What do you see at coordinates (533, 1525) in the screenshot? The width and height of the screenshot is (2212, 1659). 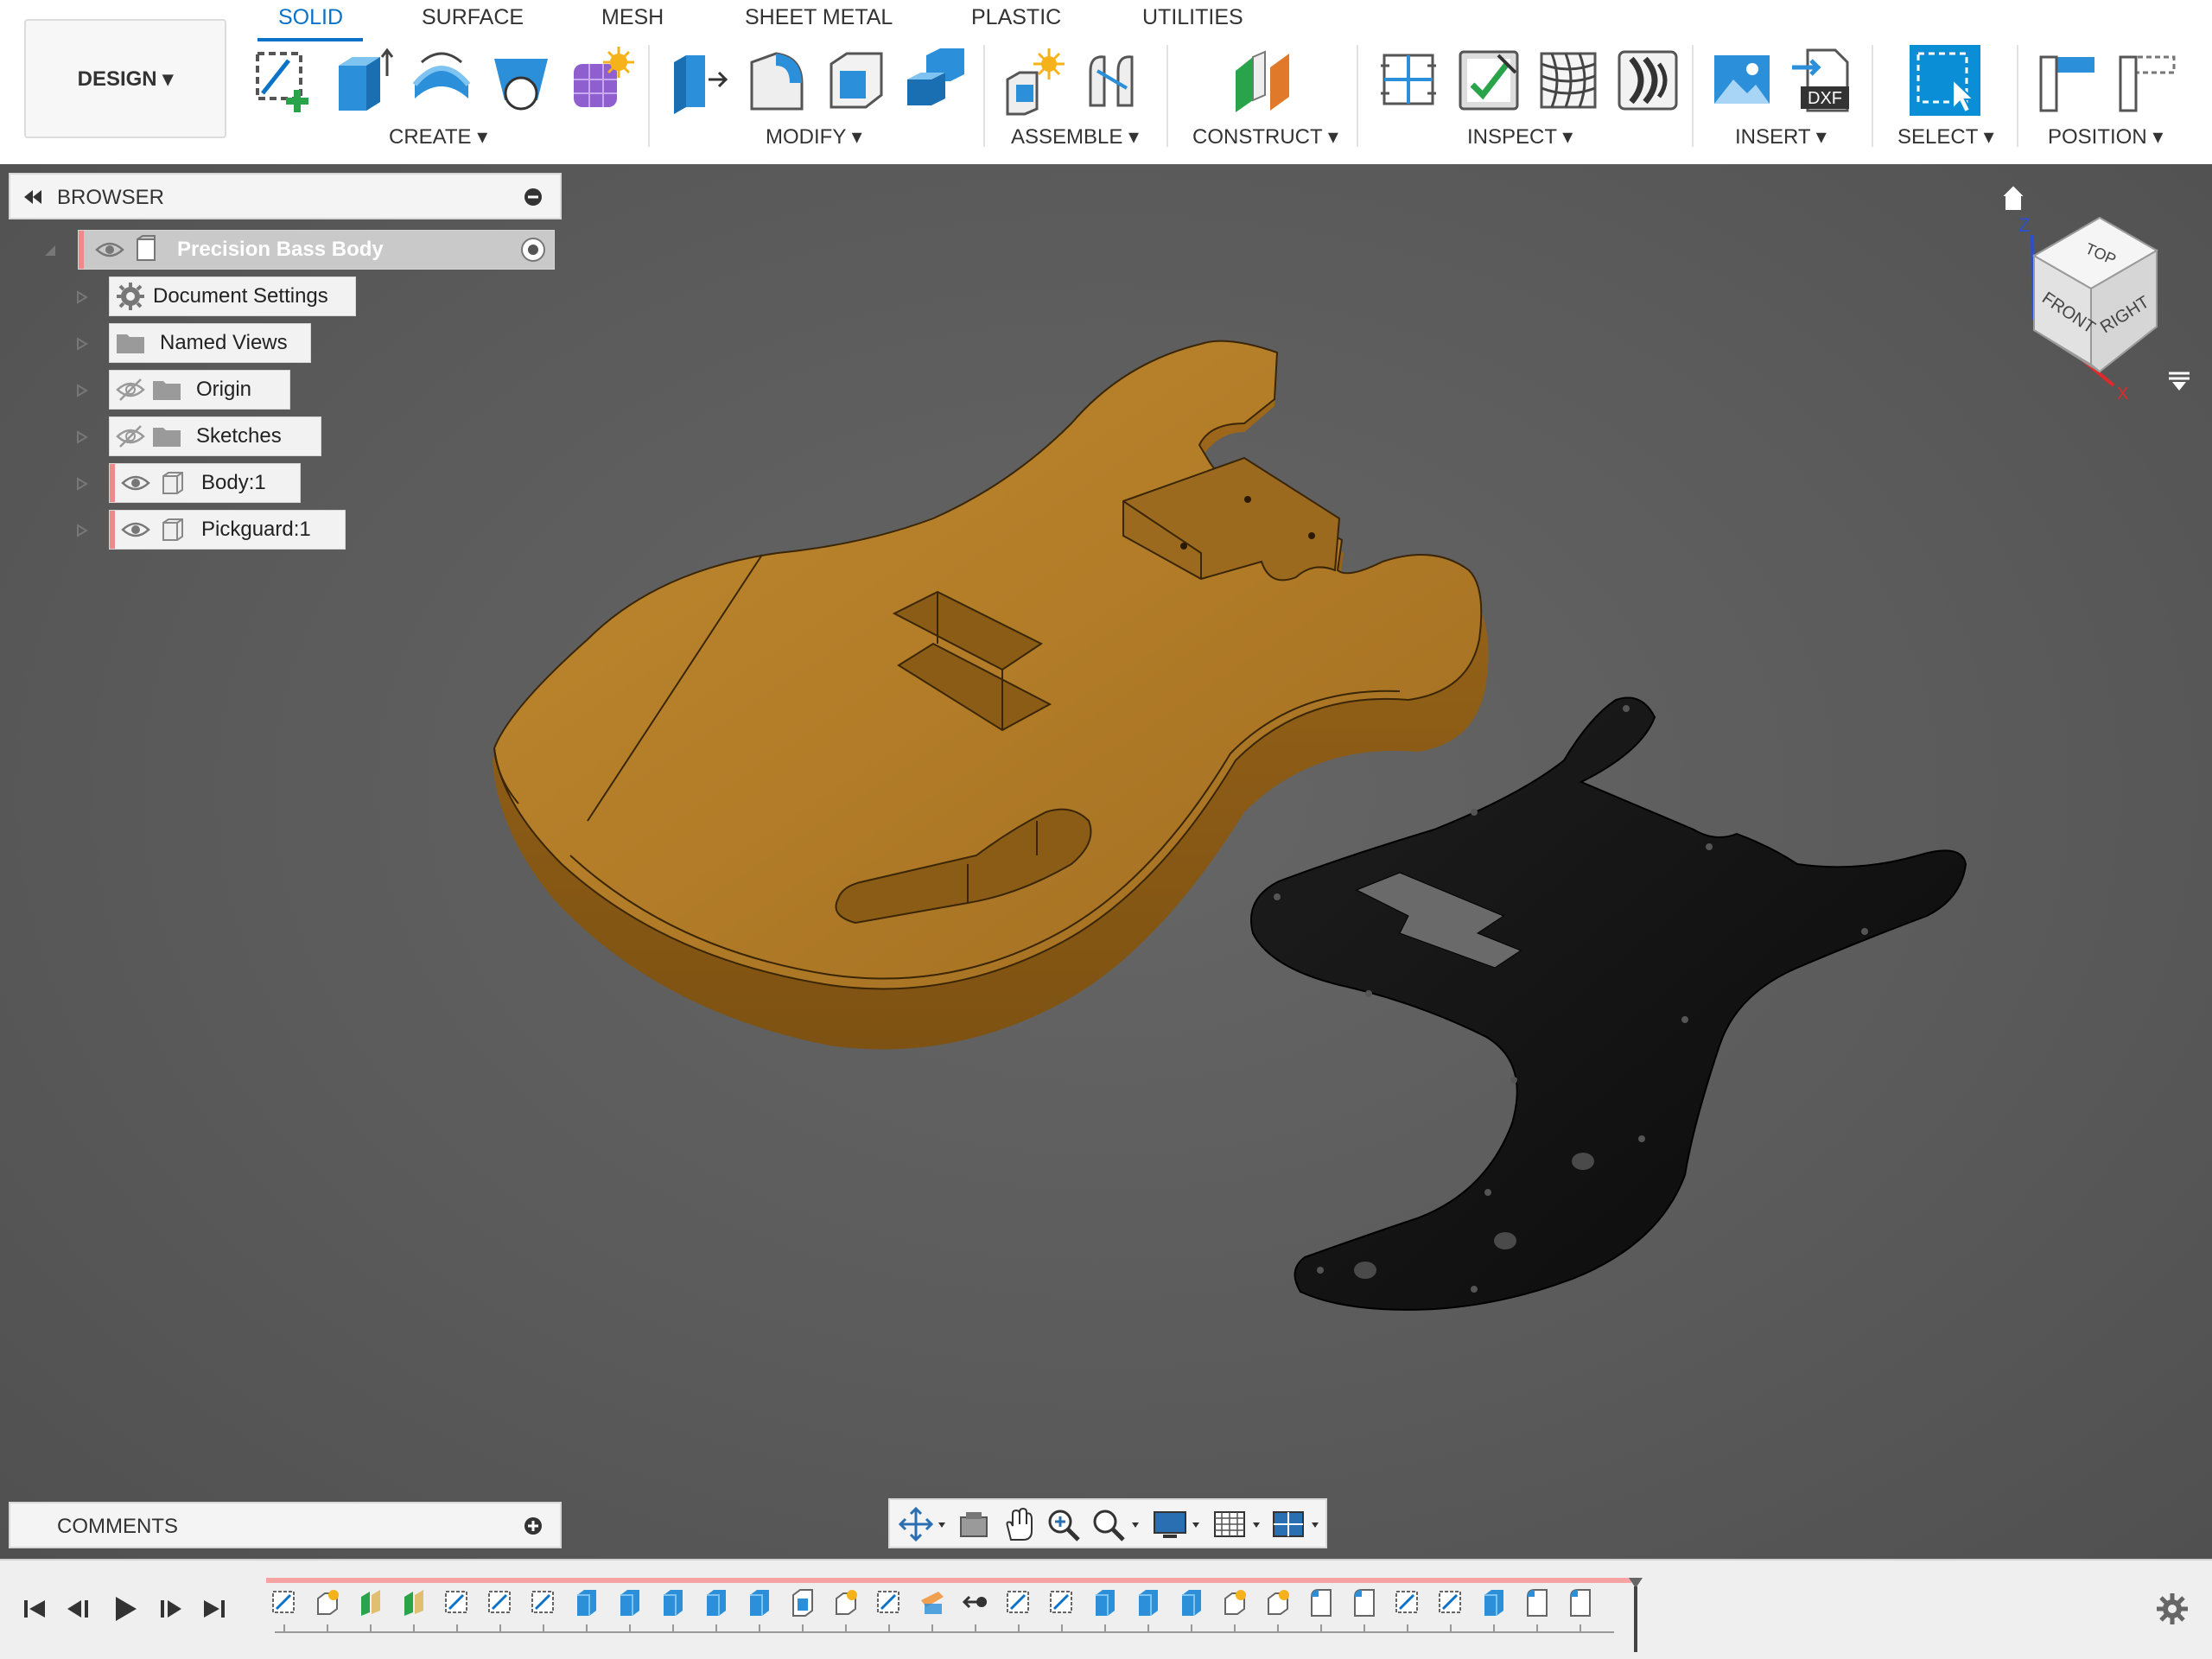 I see `add-comment-icon` at bounding box center [533, 1525].